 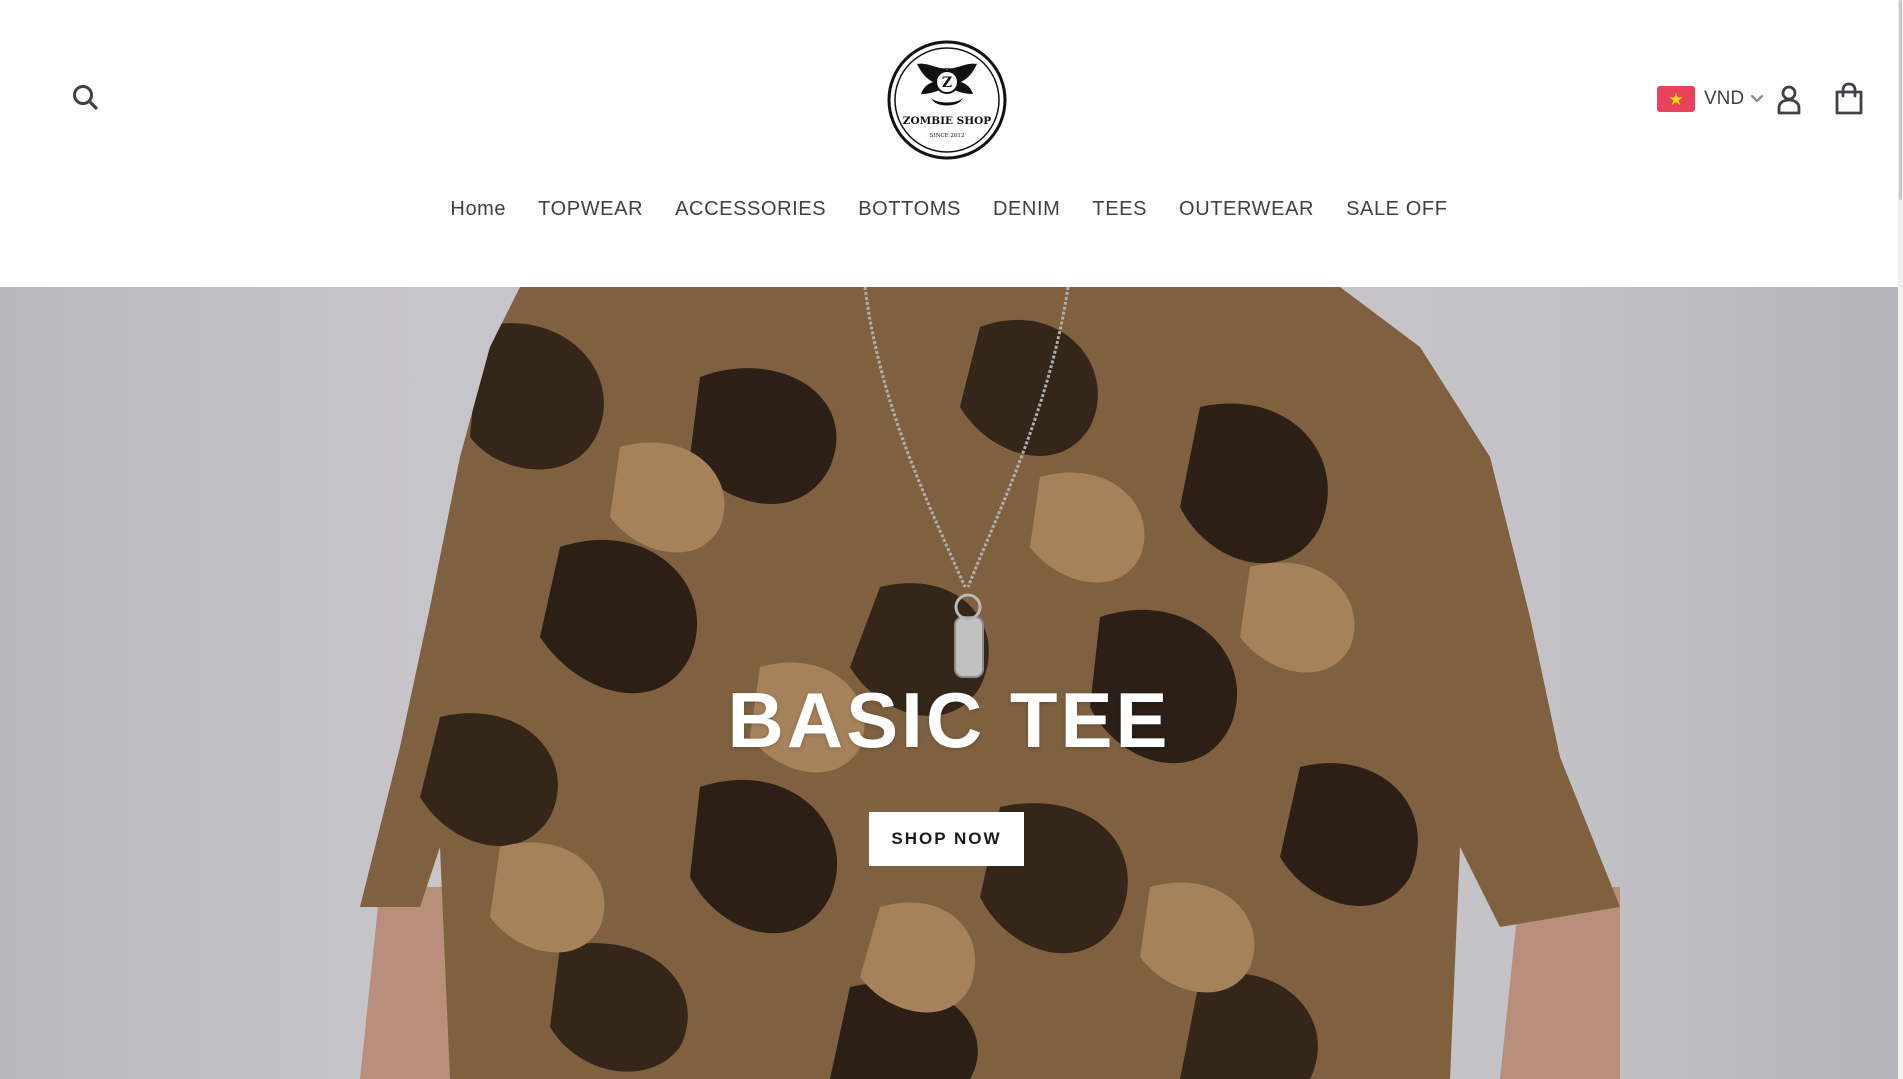 What do you see at coordinates (478, 209) in the screenshot?
I see `nav-item-home: Home` at bounding box center [478, 209].